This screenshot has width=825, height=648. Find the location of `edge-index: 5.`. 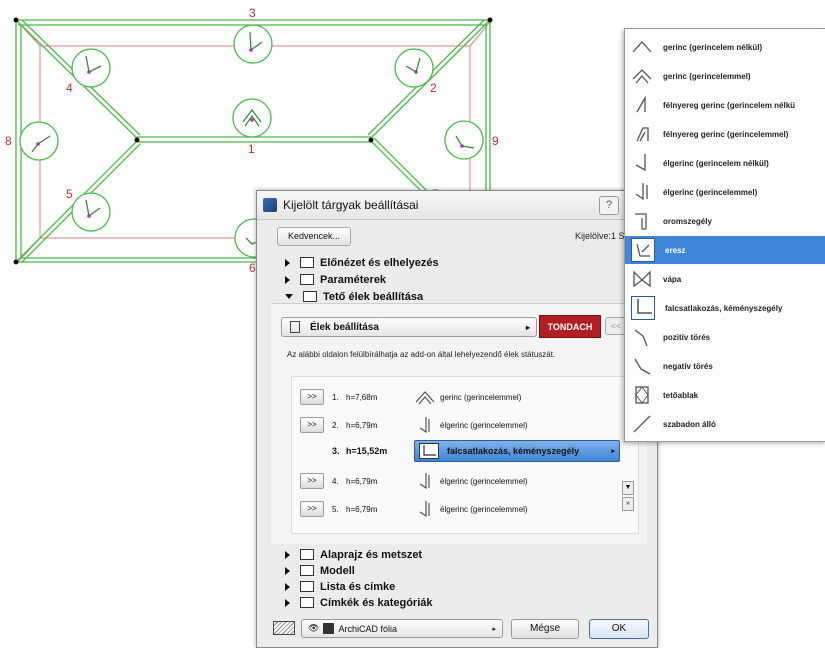

edge-index: 5. is located at coordinates (335, 509).